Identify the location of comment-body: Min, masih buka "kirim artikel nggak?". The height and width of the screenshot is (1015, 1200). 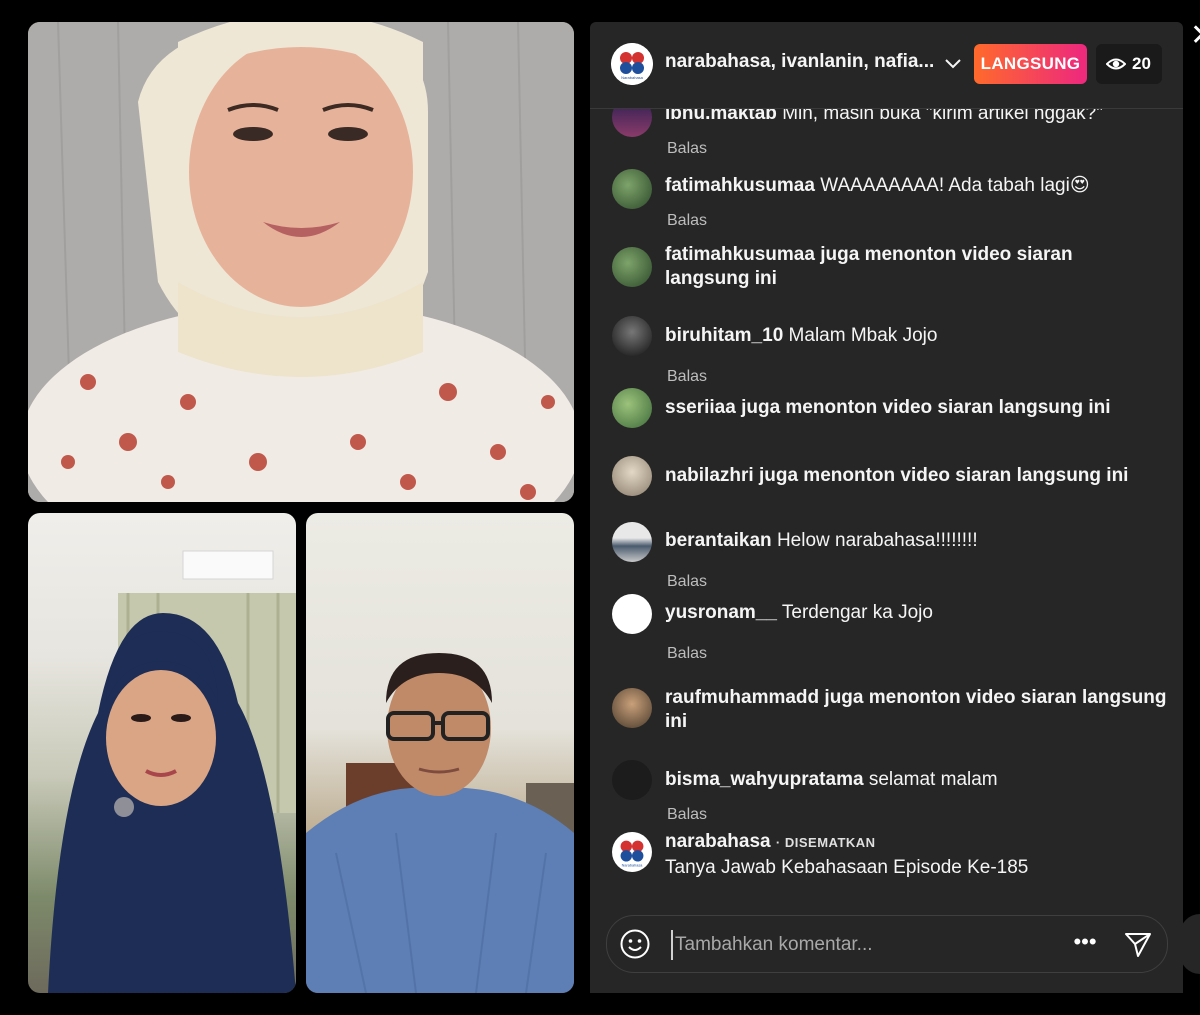
(942, 116).